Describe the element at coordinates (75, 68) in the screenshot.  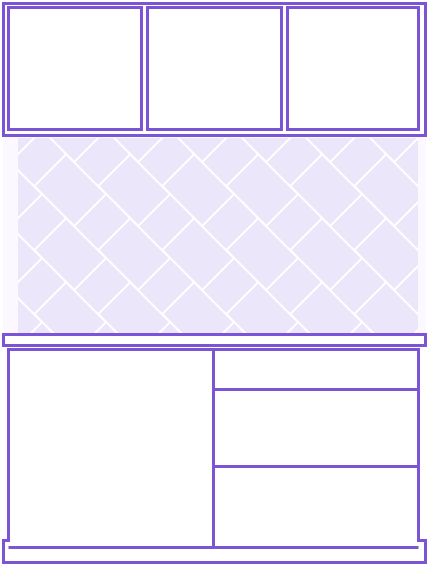
I see `upper-cabinet-door-left` at that location.